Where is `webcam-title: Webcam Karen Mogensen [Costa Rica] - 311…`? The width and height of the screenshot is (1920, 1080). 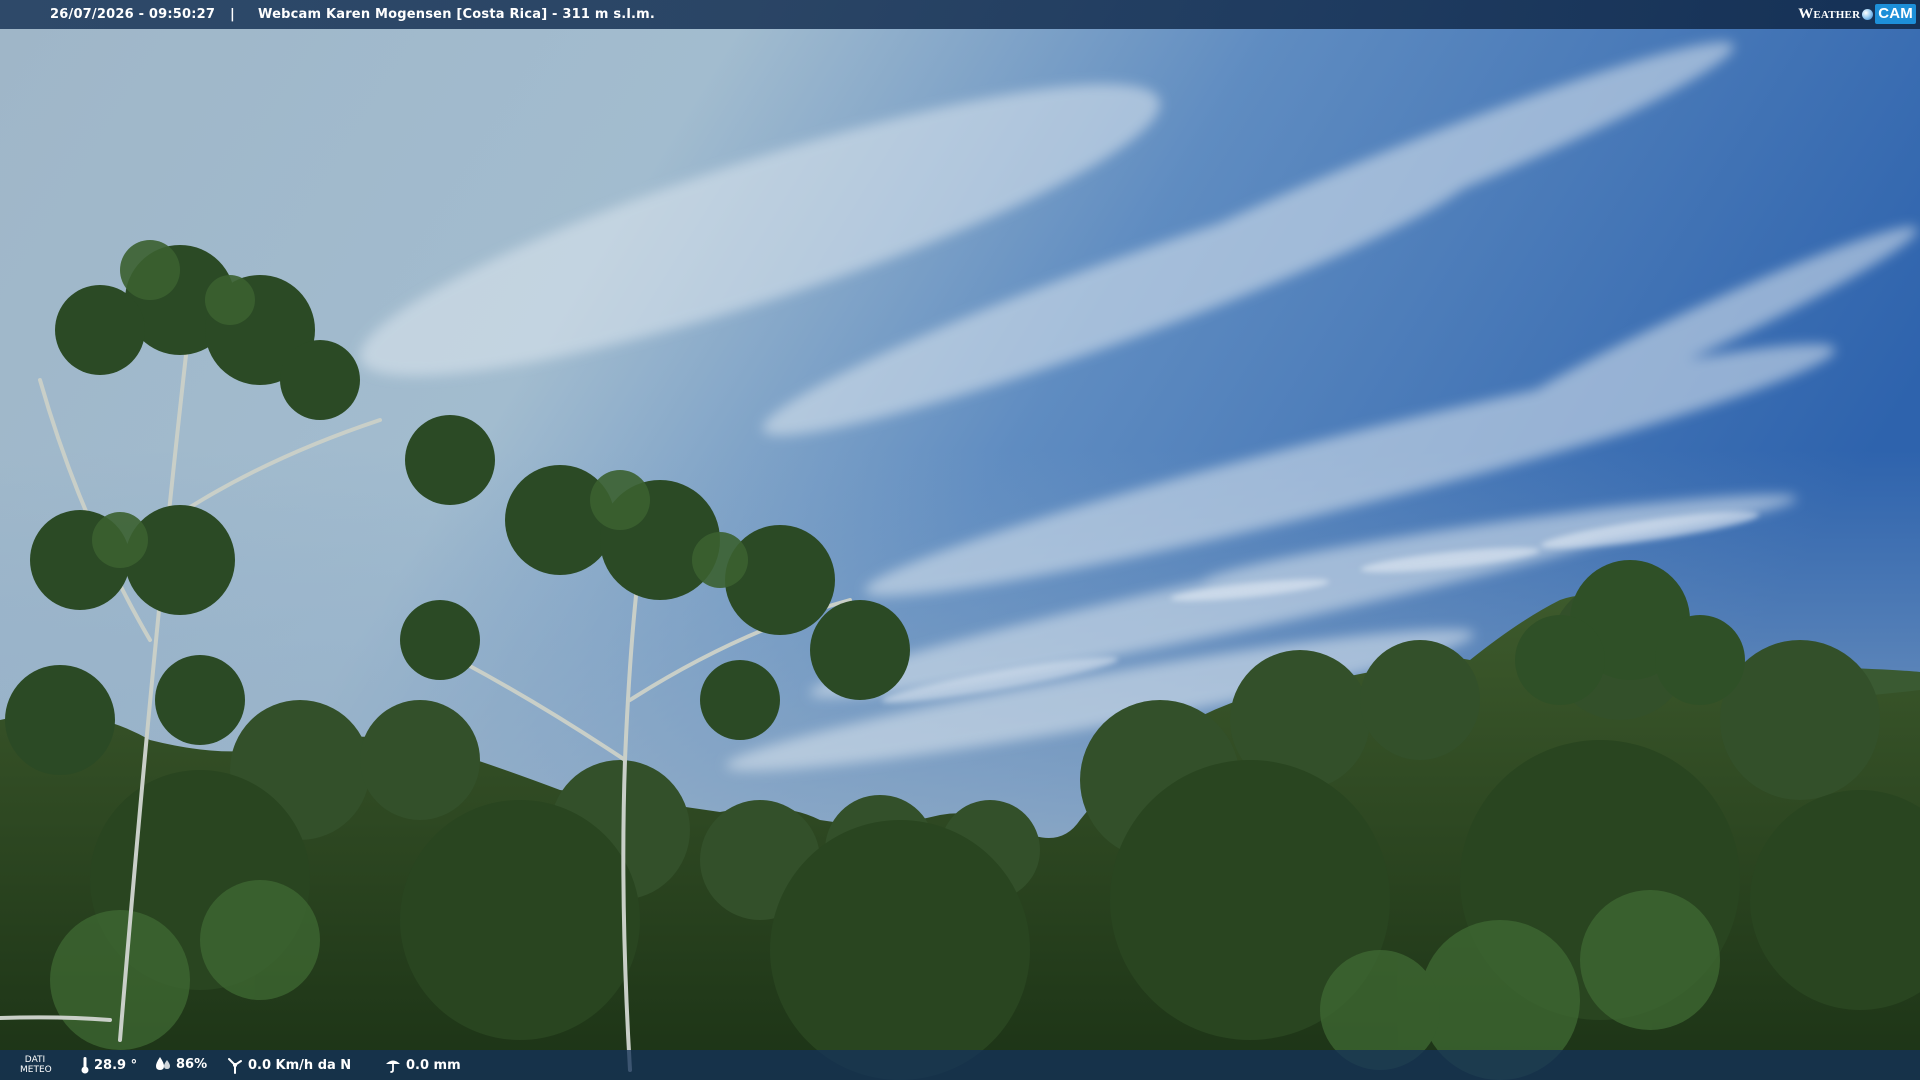
webcam-title: Webcam Karen Mogensen [Costa Rica] - 311… is located at coordinates (457, 14).